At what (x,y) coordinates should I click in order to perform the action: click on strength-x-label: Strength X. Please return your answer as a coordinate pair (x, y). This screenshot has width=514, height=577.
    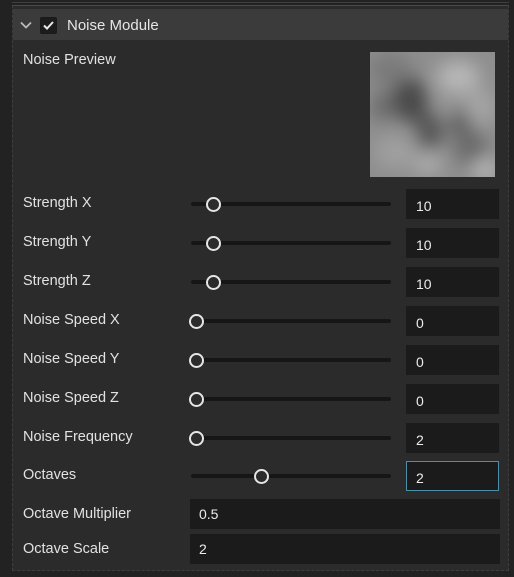
    Looking at the image, I should click on (57, 203).